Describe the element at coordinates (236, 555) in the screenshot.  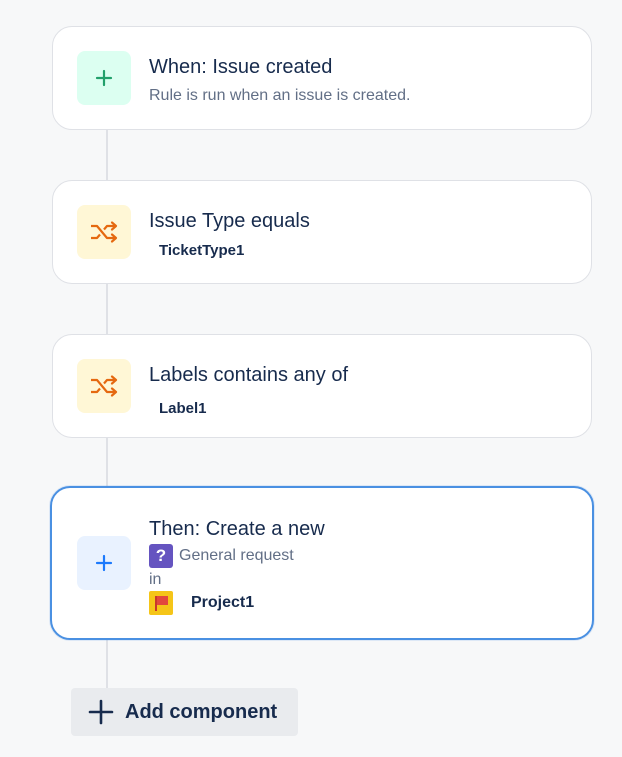
I see `issue-type-label: General request` at that location.